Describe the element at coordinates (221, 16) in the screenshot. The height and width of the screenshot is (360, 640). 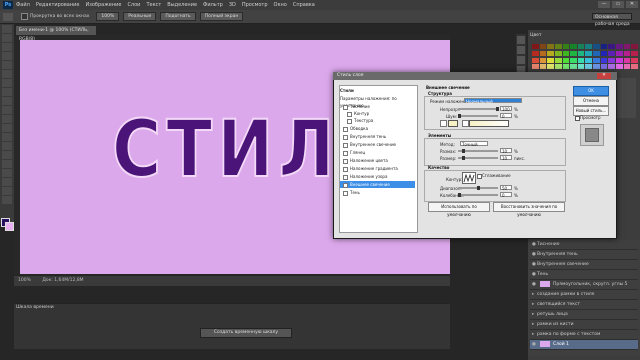
I see `fill-screen-button: Полный экран` at that location.